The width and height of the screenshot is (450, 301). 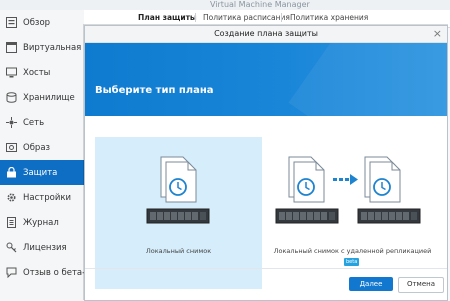 I want to click on network-icon, so click(x=11, y=123).